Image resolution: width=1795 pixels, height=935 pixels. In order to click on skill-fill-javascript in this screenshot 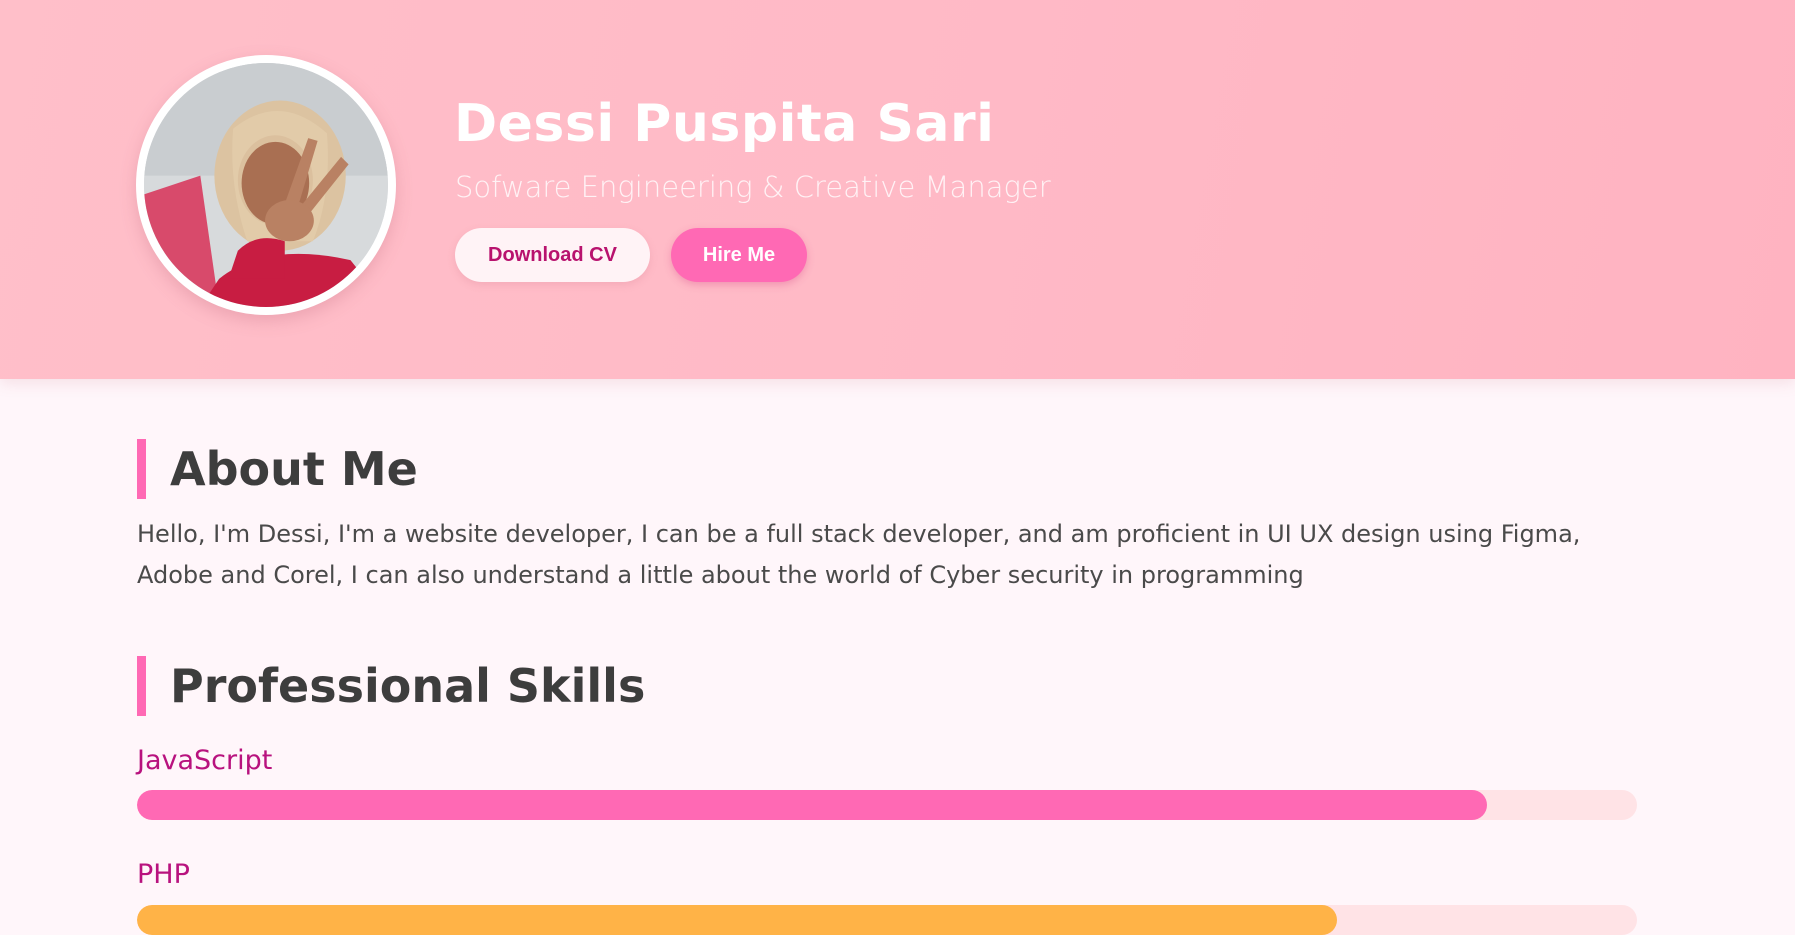, I will do `click(812, 805)`.